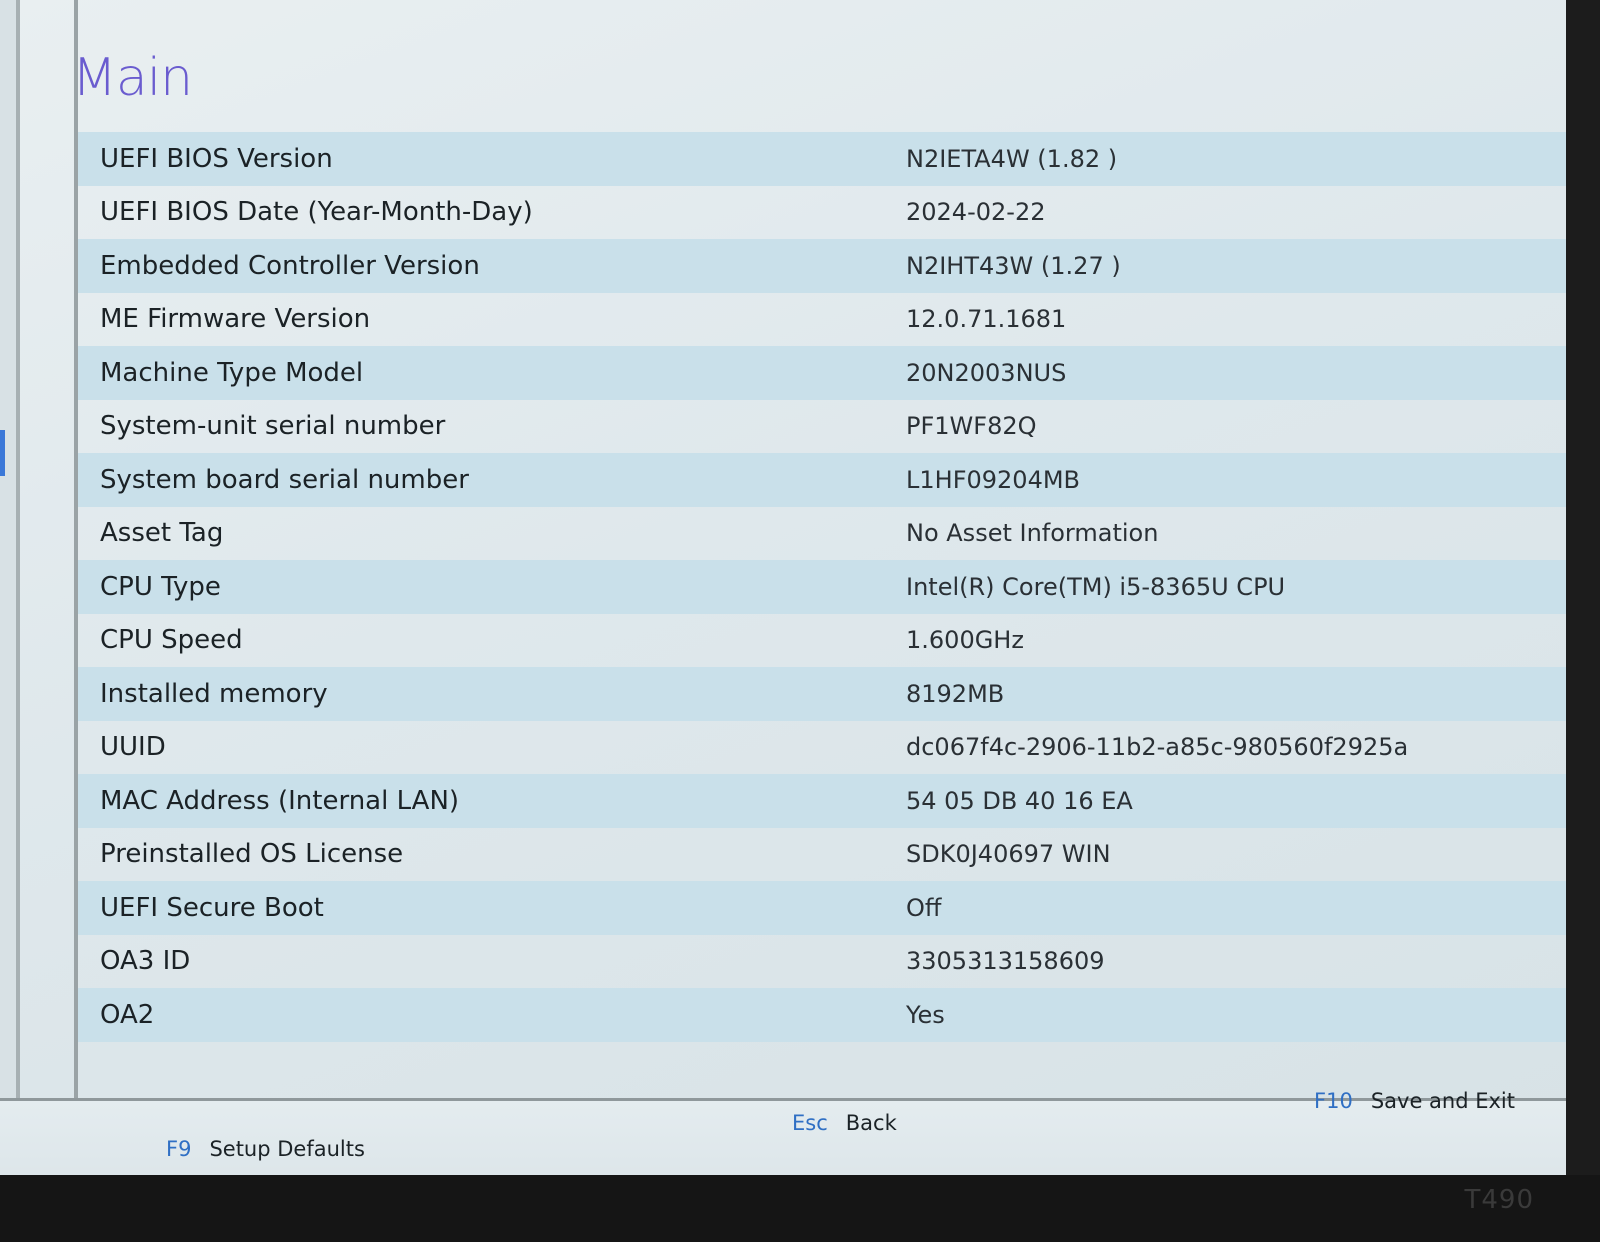  Describe the element at coordinates (280, 800) in the screenshot. I see `info-label: MAC Address (Internal LAN)` at that location.